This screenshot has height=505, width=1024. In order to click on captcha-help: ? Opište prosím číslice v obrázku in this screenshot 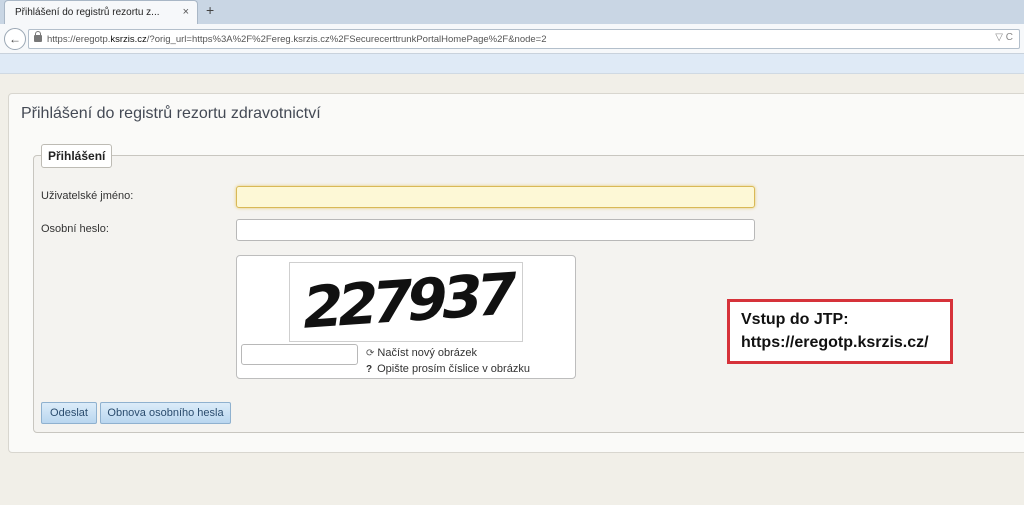, I will do `click(448, 369)`.